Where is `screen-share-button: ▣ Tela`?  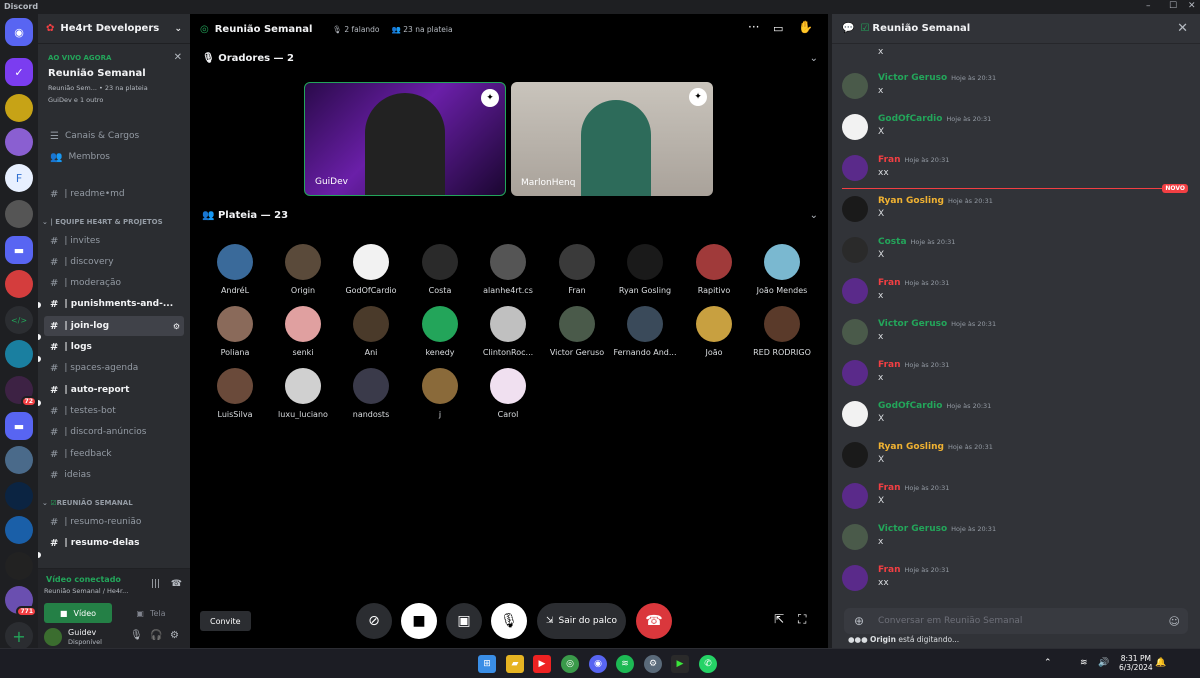
screen-share-button: ▣ Tela is located at coordinates (151, 613).